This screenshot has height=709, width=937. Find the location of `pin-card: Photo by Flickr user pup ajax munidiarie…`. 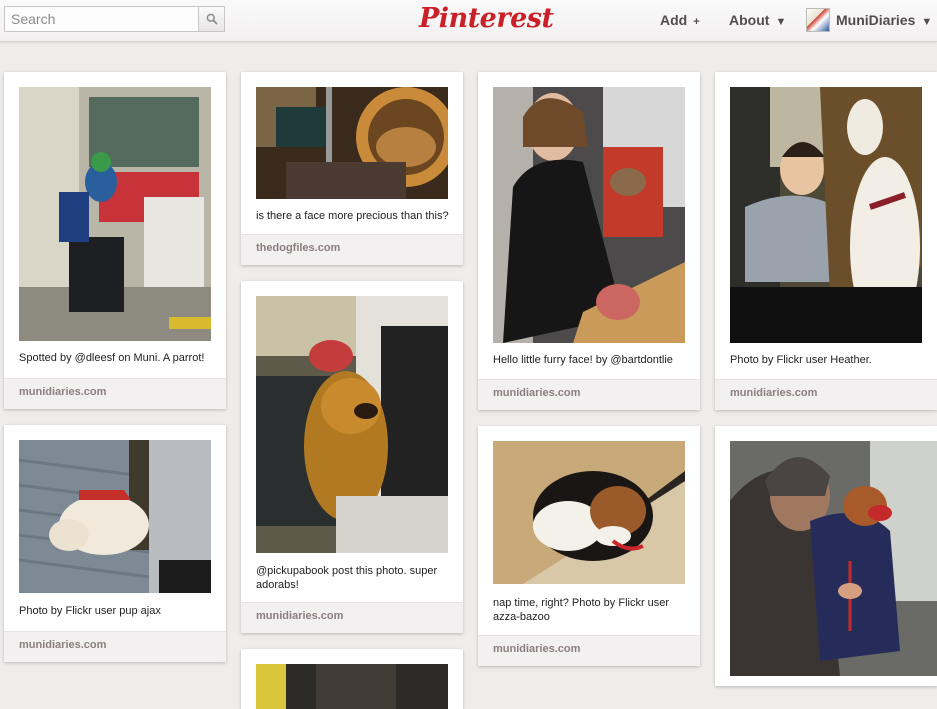

pin-card: Photo by Flickr user pup ajax munidiarie… is located at coordinates (115, 543).